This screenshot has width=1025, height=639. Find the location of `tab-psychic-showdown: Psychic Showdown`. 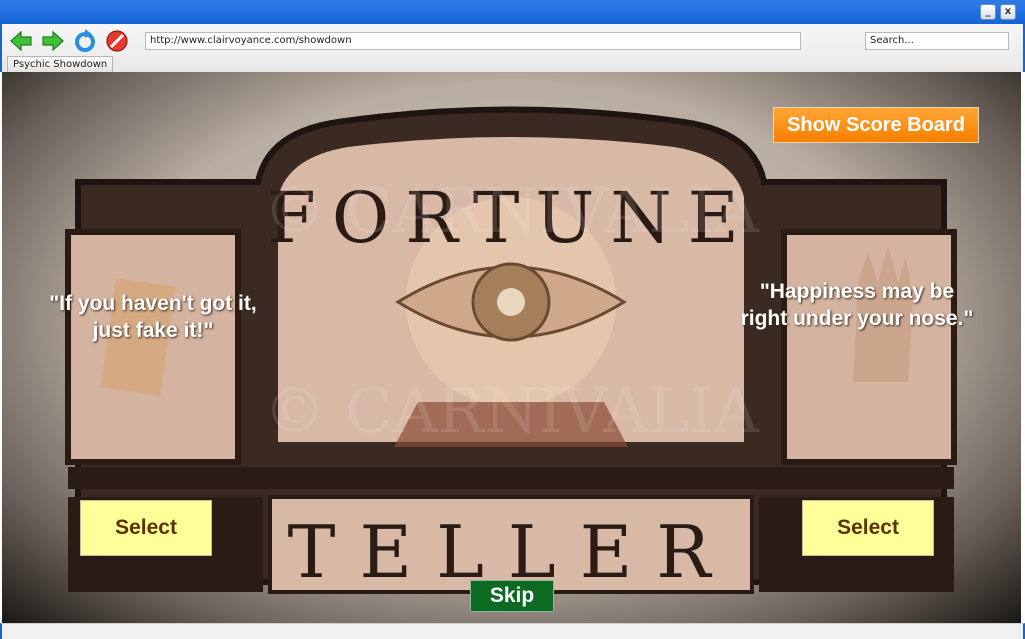

tab-psychic-showdown: Psychic Showdown is located at coordinates (60, 64).